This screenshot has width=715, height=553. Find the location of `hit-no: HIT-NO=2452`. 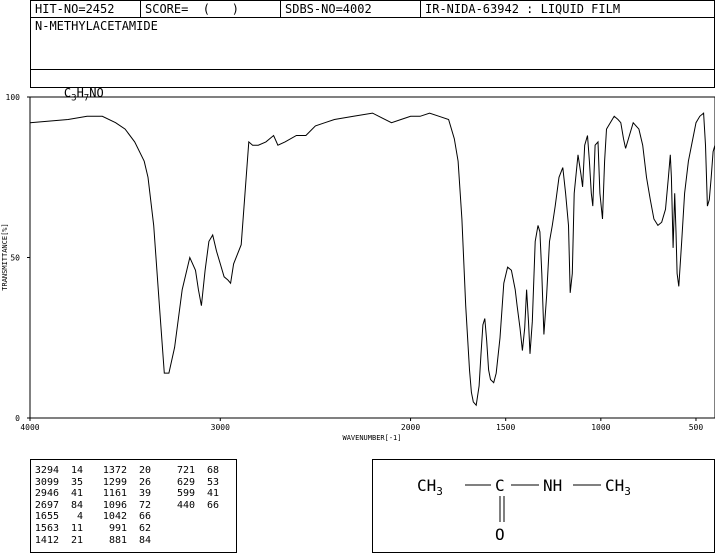

hit-no: HIT-NO=2452 is located at coordinates (86, 9).